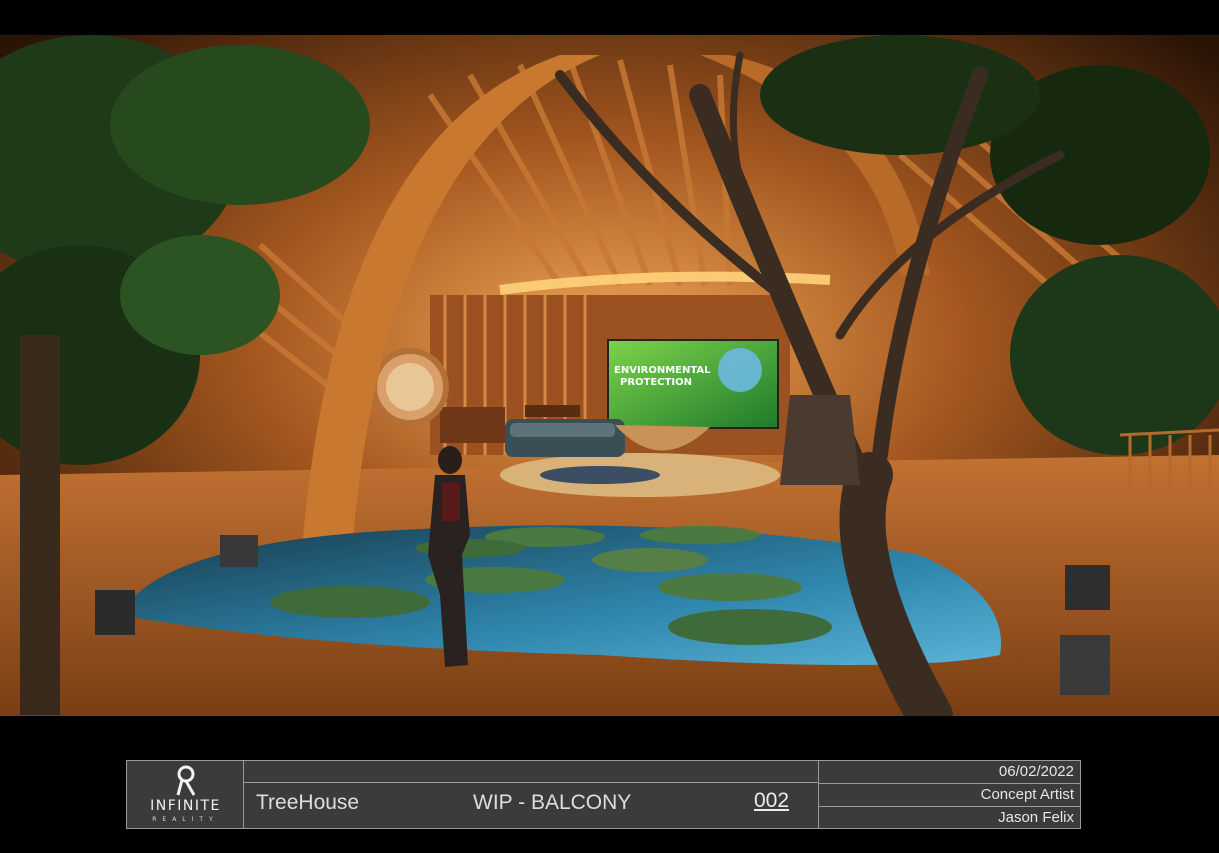 The width and height of the screenshot is (1219, 853). Describe the element at coordinates (410, 387) in the screenshot. I see `round-shelf` at that location.